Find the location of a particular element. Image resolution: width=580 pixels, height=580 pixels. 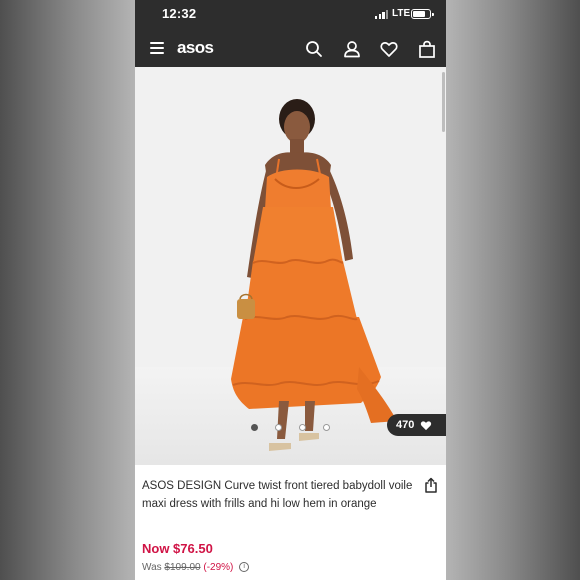

top-navigation: asos is located at coordinates (290, 48).